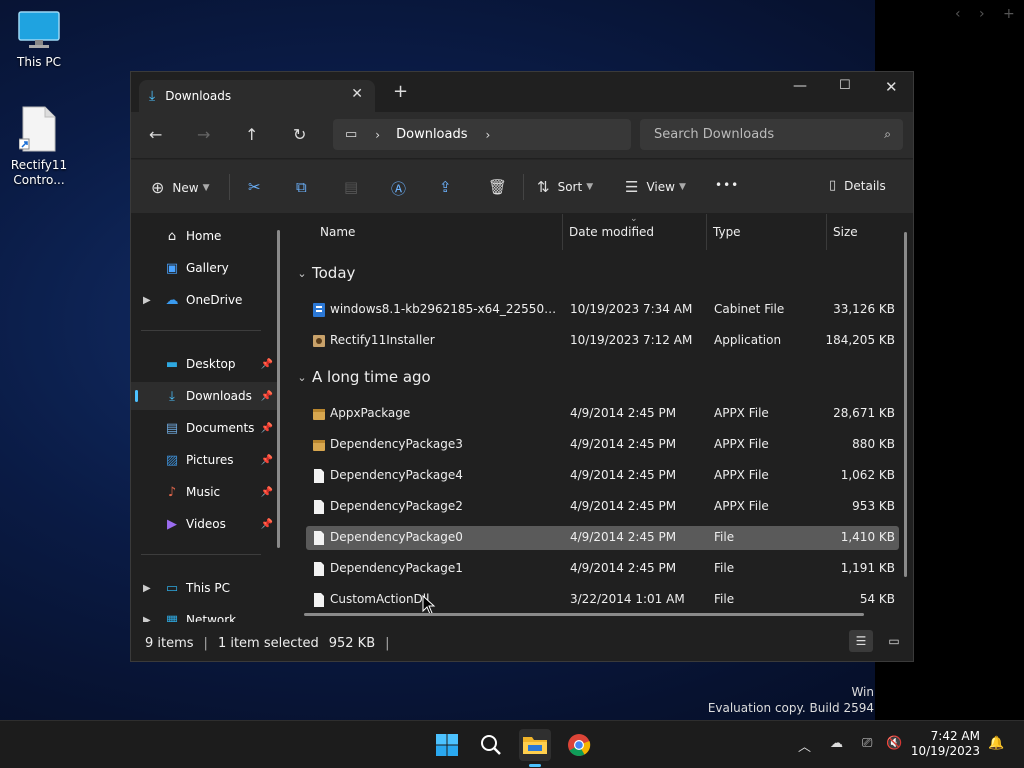 Image resolution: width=1024 pixels, height=768 pixels. I want to click on view-label: View, so click(660, 187).